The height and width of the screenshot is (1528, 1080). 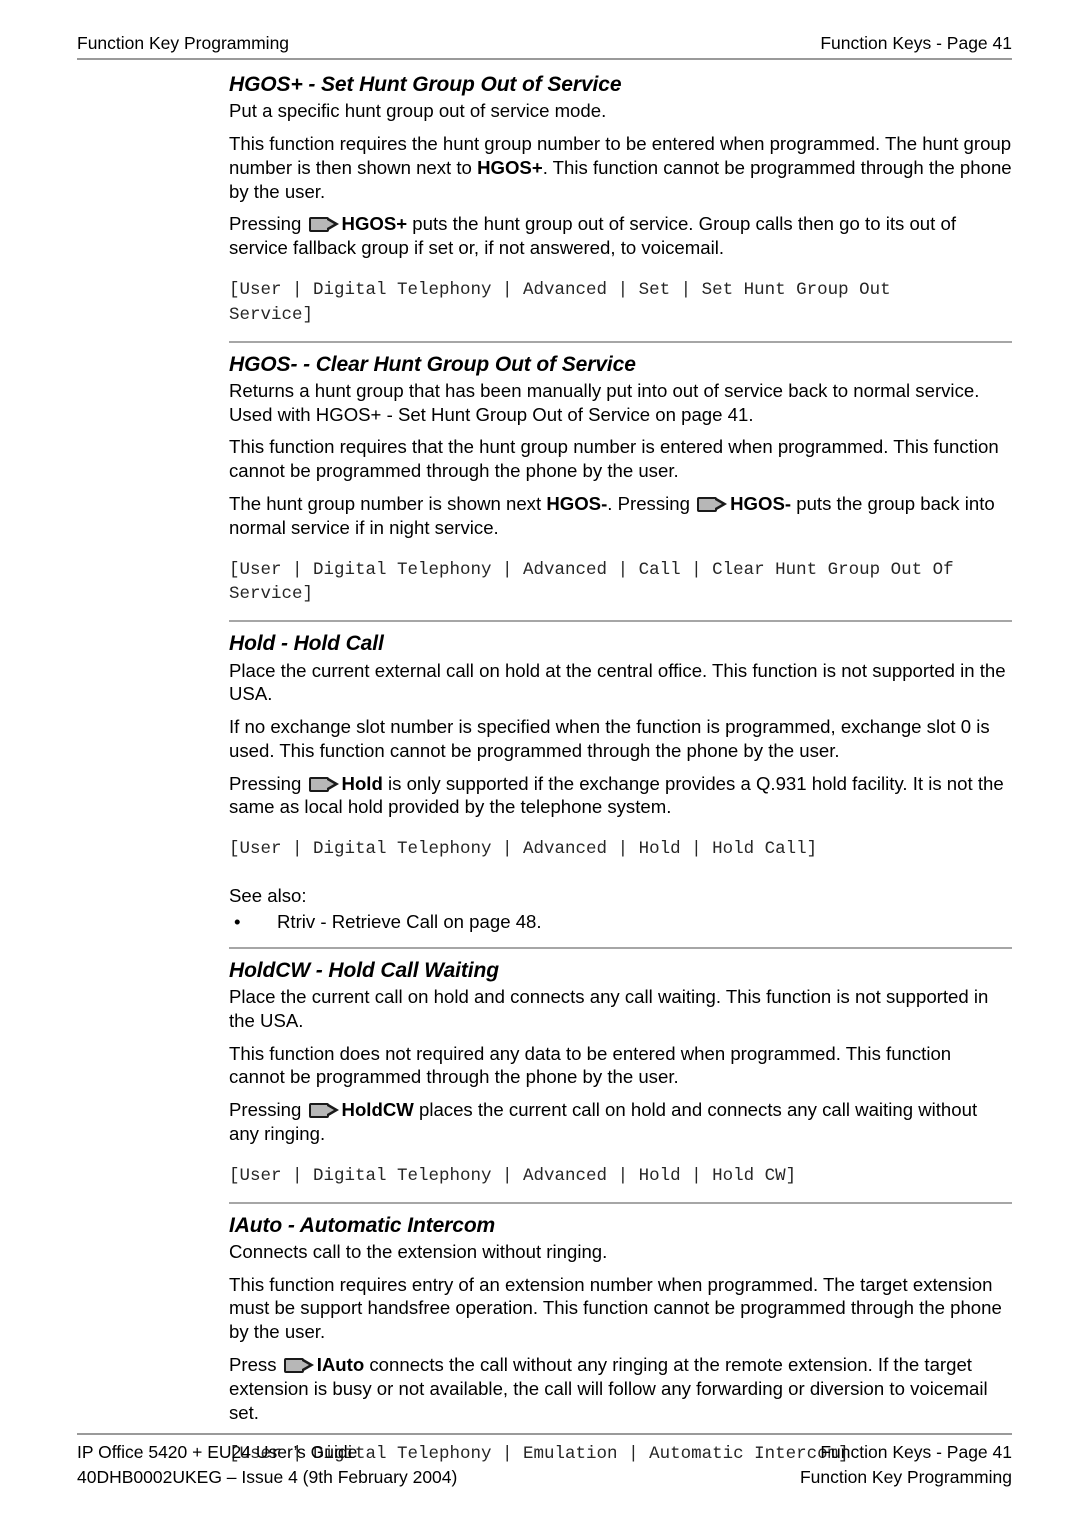 I want to click on footer-chapter-title: Function Key Programming, so click(x=905, y=1477).